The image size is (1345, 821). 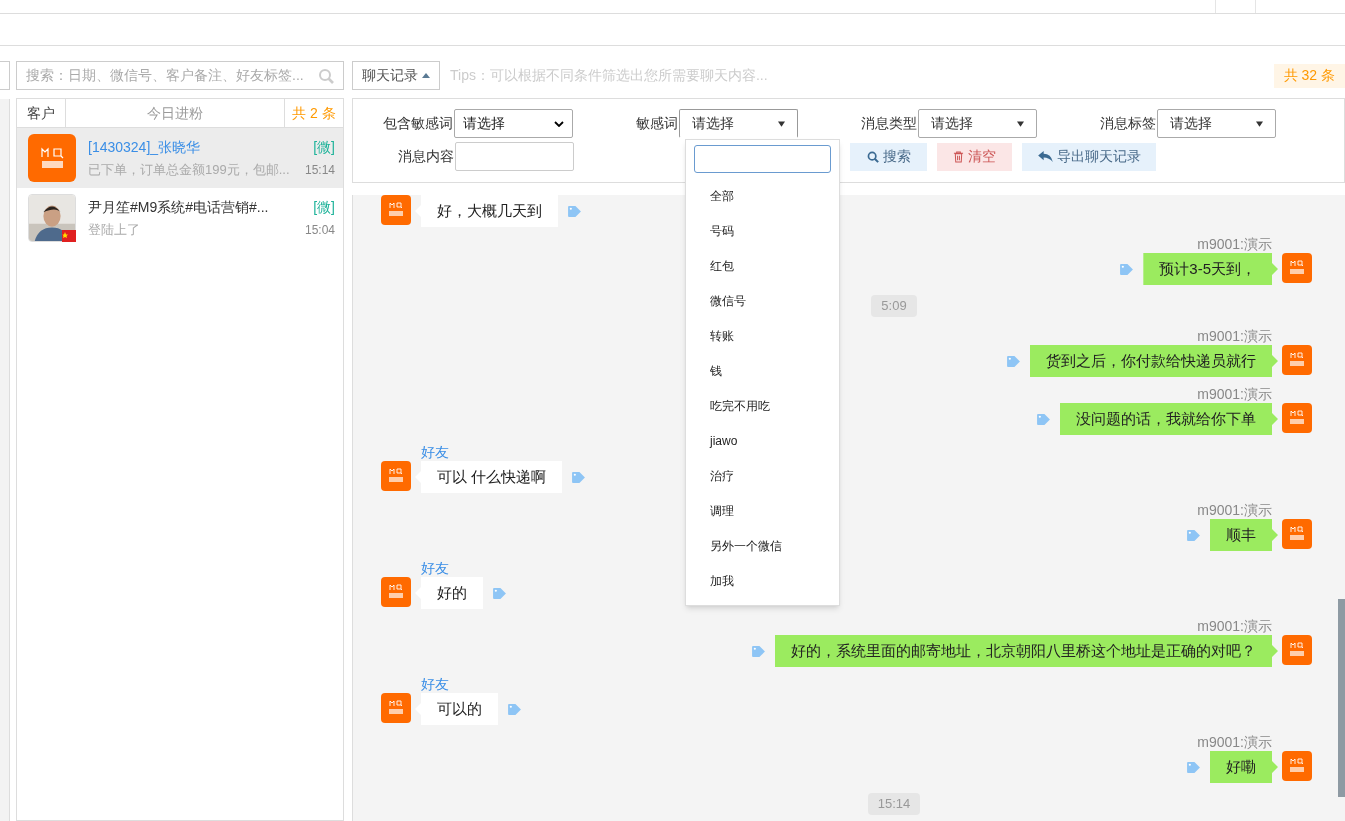 I want to click on filter-label: 敏感词, so click(x=657, y=123).